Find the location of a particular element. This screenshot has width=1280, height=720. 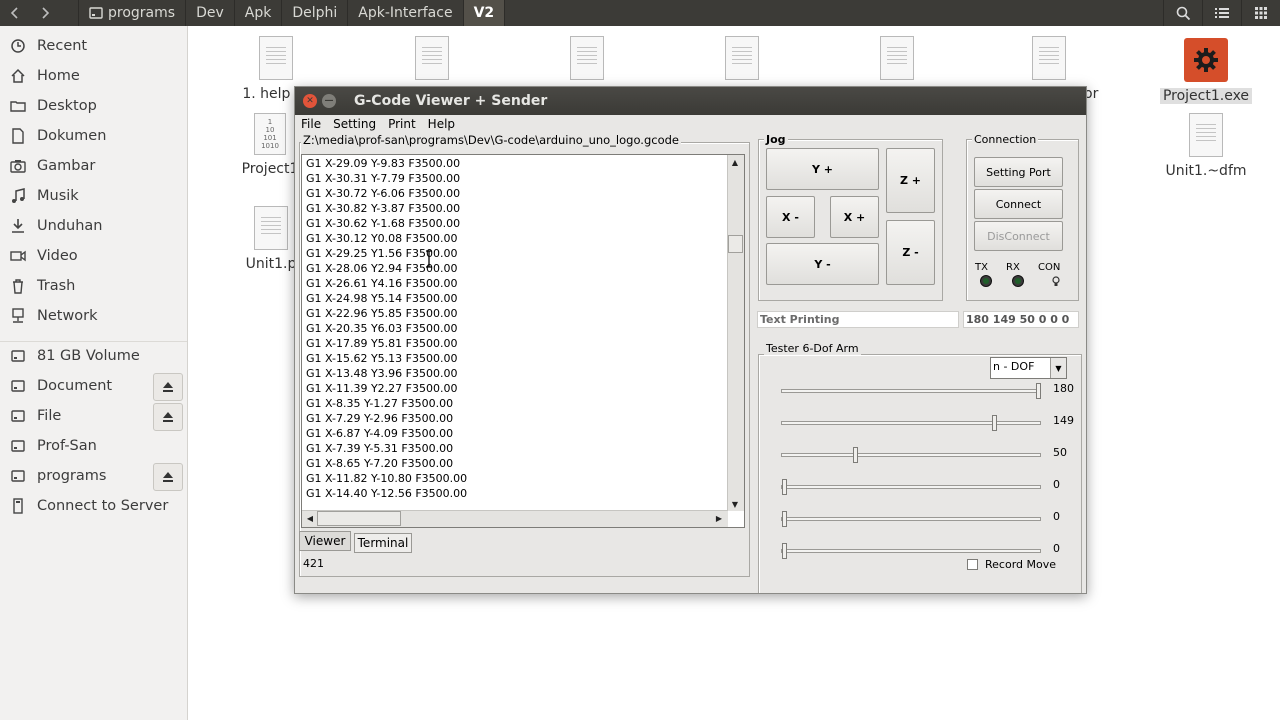

gcode-line: G1 X-11.39 Y2.27 F3500.00 is located at coordinates (523, 388).